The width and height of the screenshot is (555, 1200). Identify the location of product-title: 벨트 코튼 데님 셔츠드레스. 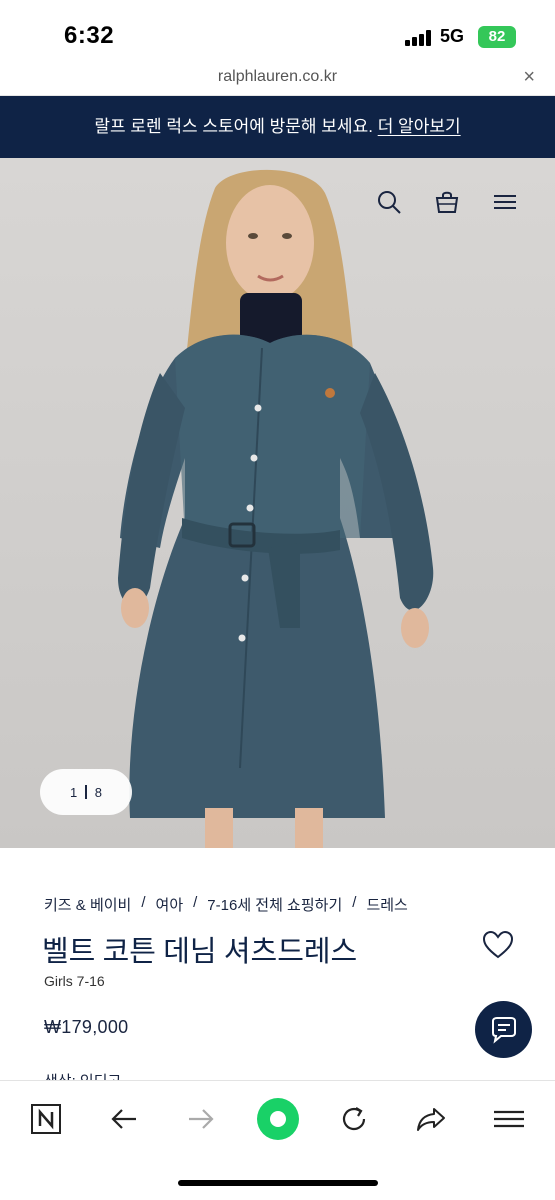
(200, 952).